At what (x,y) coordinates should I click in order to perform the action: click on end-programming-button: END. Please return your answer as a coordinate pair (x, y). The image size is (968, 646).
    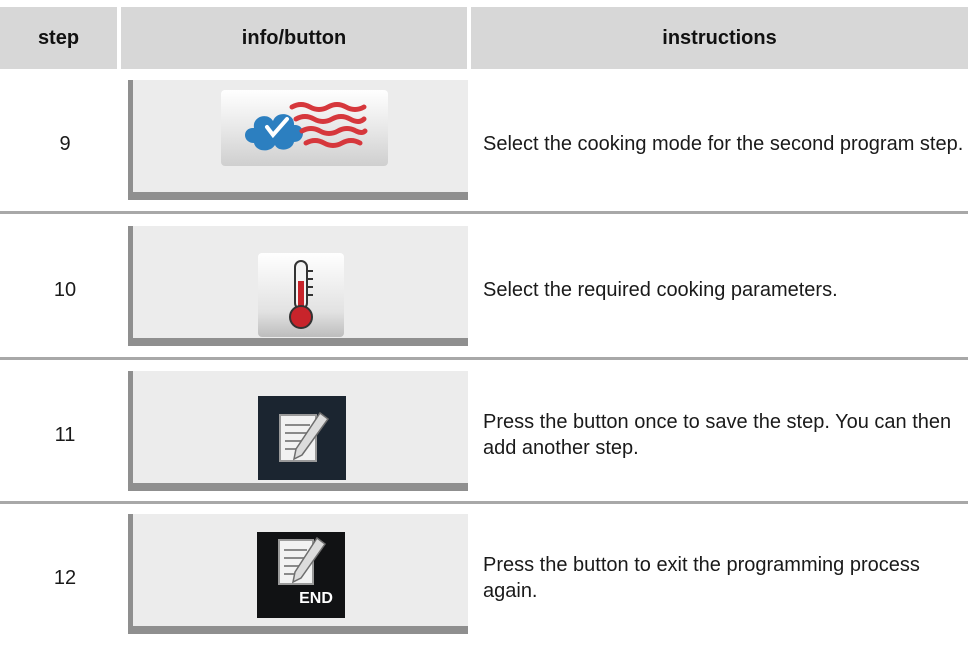
    Looking at the image, I should click on (301, 575).